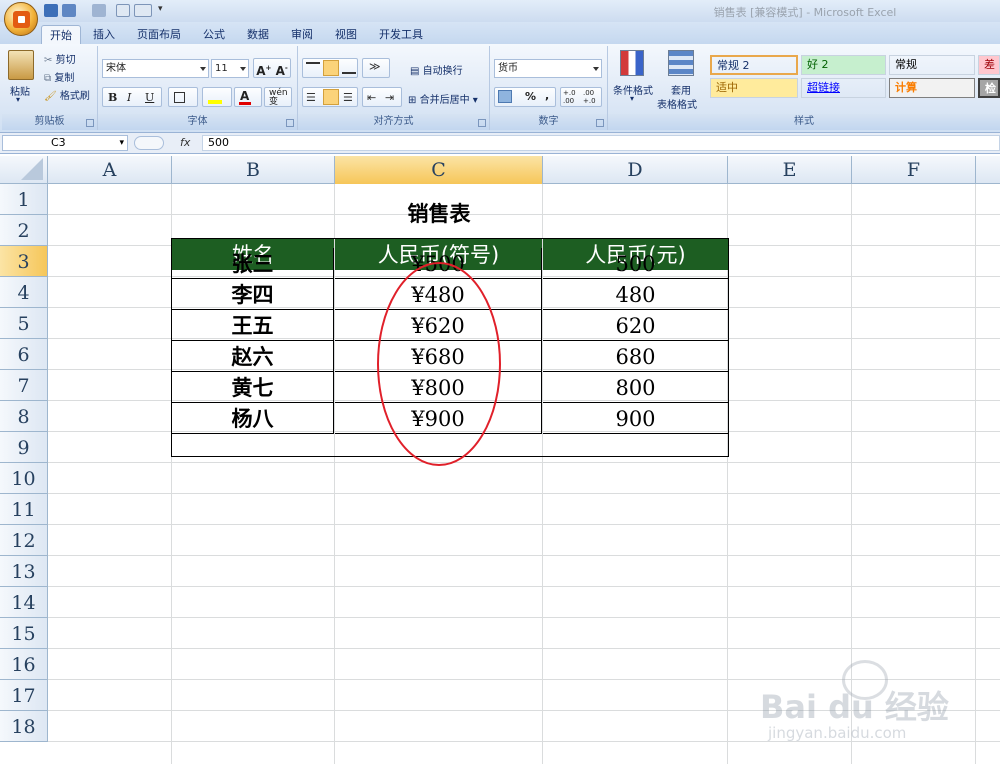 Image resolution: width=1000 pixels, height=764 pixels. Describe the element at coordinates (988, 170) in the screenshot. I see `column-header-g` at that location.